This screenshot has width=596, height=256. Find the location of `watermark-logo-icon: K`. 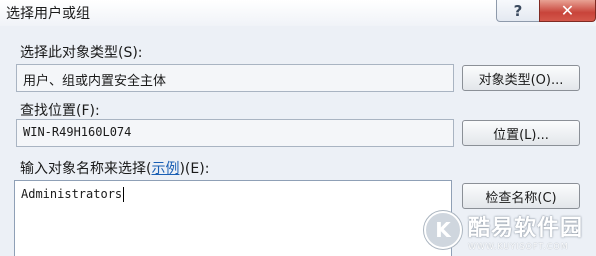

watermark-logo-icon: K is located at coordinates (443, 230).